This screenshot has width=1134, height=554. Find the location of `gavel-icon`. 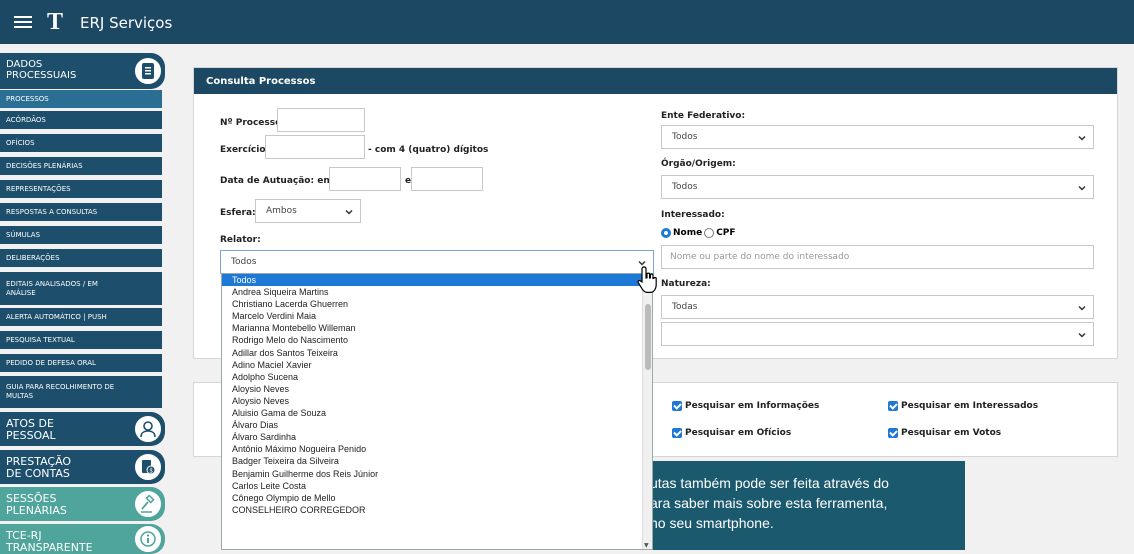

gavel-icon is located at coordinates (148, 504).